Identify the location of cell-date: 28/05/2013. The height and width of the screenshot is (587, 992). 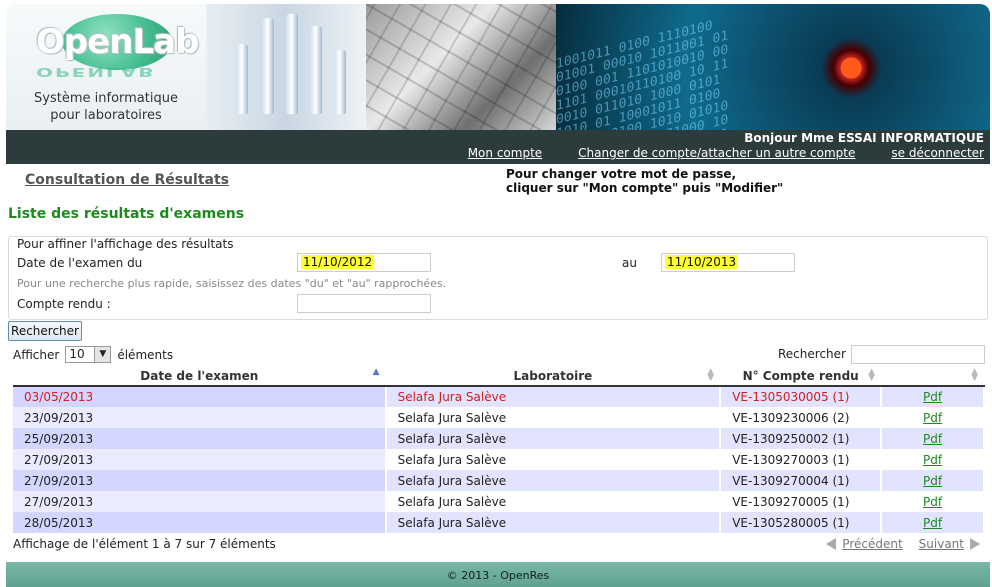
(200, 522).